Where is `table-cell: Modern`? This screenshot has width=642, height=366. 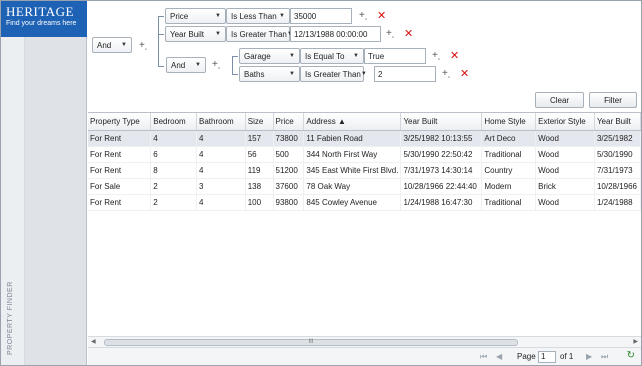 table-cell: Modern is located at coordinates (509, 186).